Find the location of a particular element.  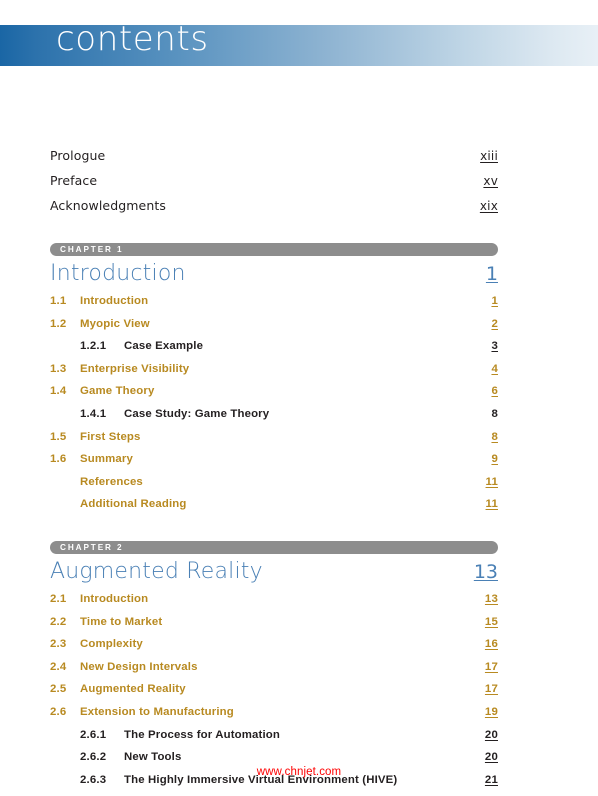

section-number: 2.1 is located at coordinates (58, 598).